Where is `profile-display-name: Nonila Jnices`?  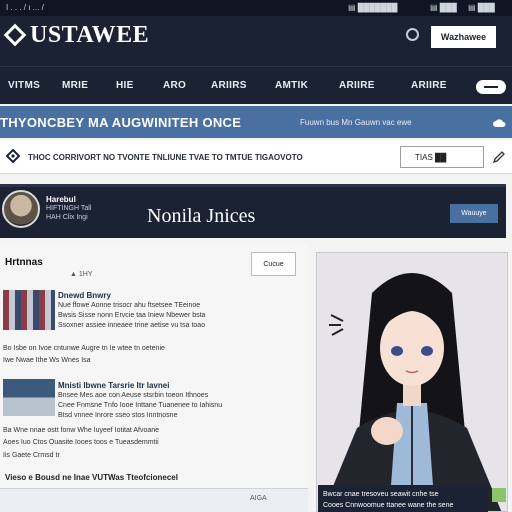 profile-display-name: Nonila Jnices is located at coordinates (201, 216).